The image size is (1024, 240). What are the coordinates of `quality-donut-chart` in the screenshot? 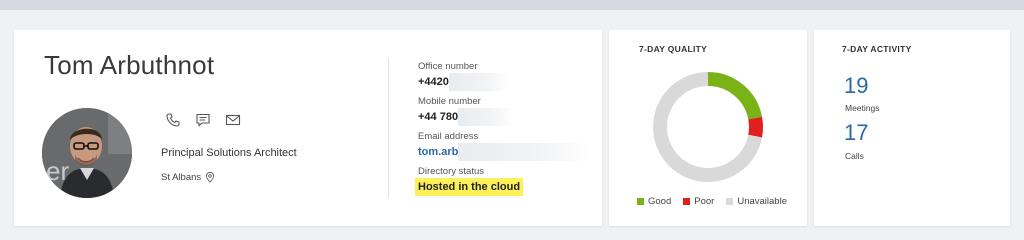 It's located at (708, 127).